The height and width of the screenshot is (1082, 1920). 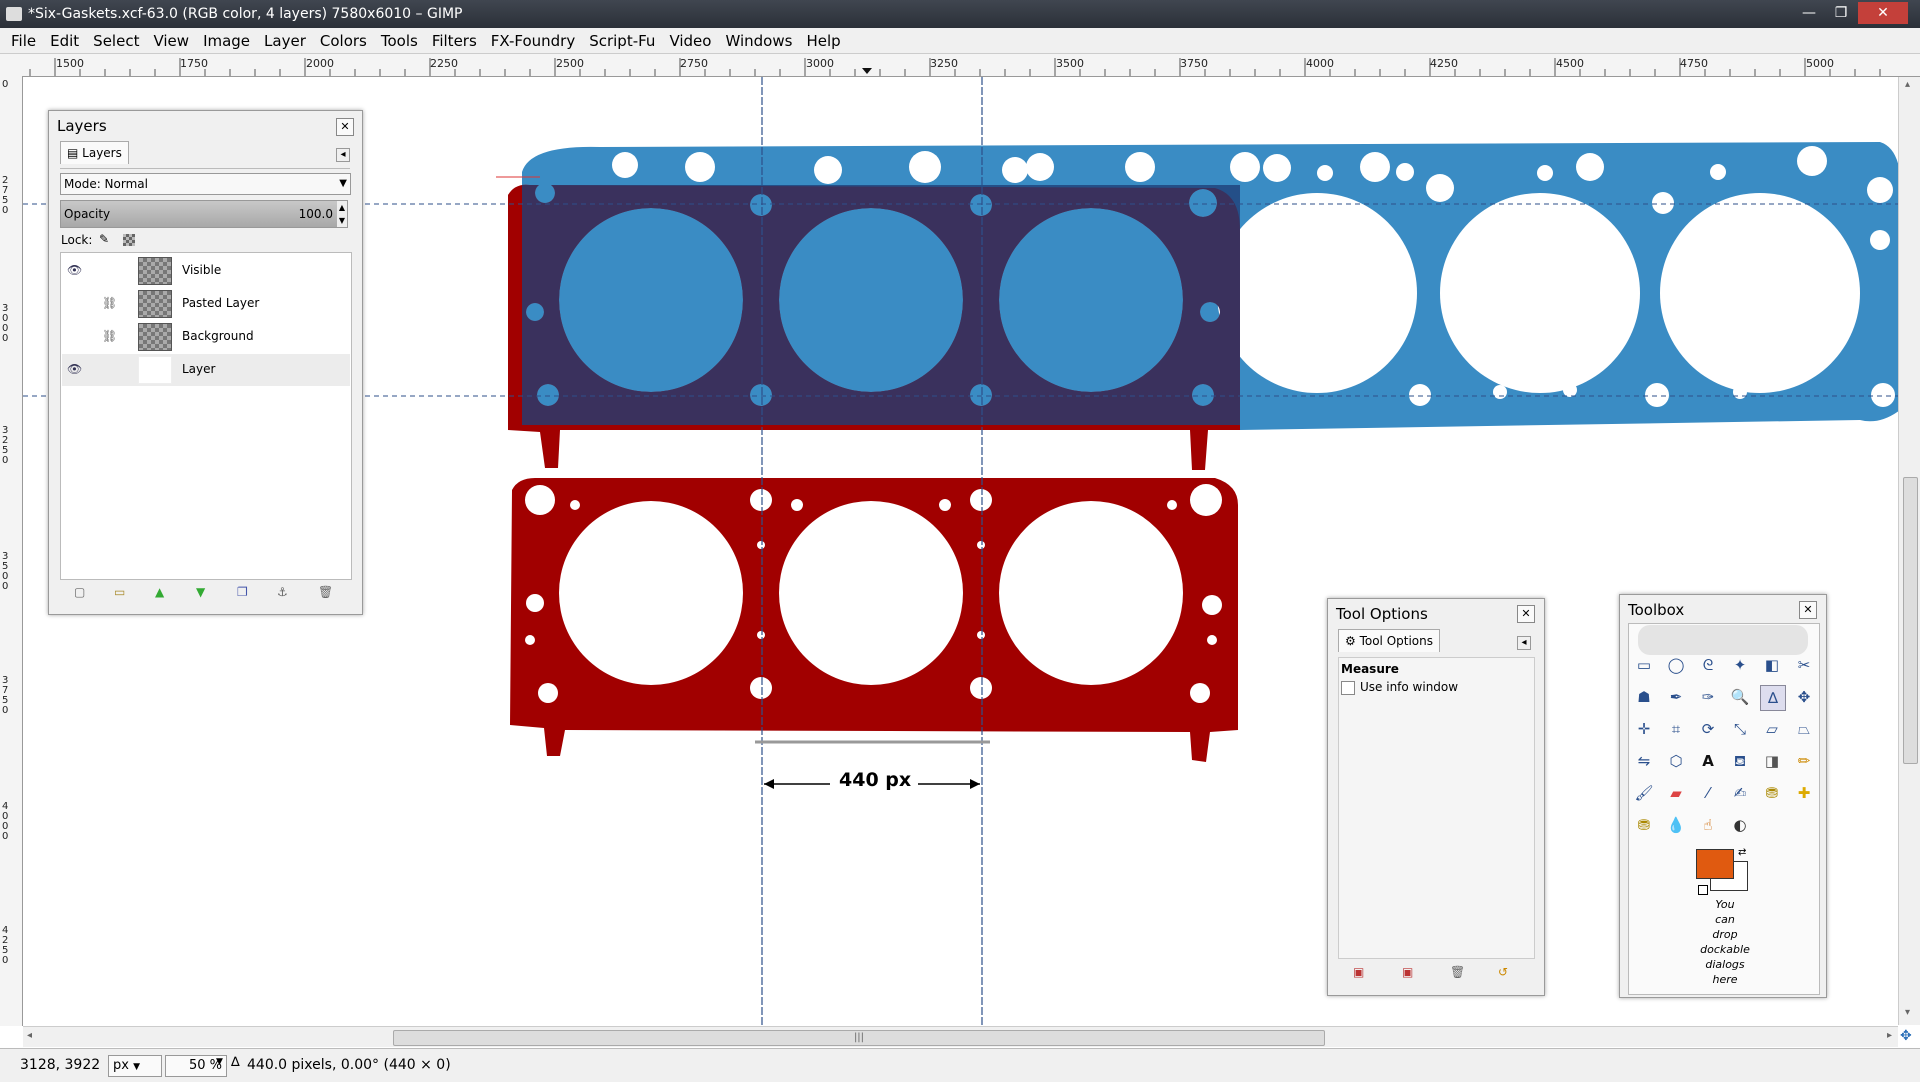 I want to click on menu-view: View, so click(x=171, y=39).